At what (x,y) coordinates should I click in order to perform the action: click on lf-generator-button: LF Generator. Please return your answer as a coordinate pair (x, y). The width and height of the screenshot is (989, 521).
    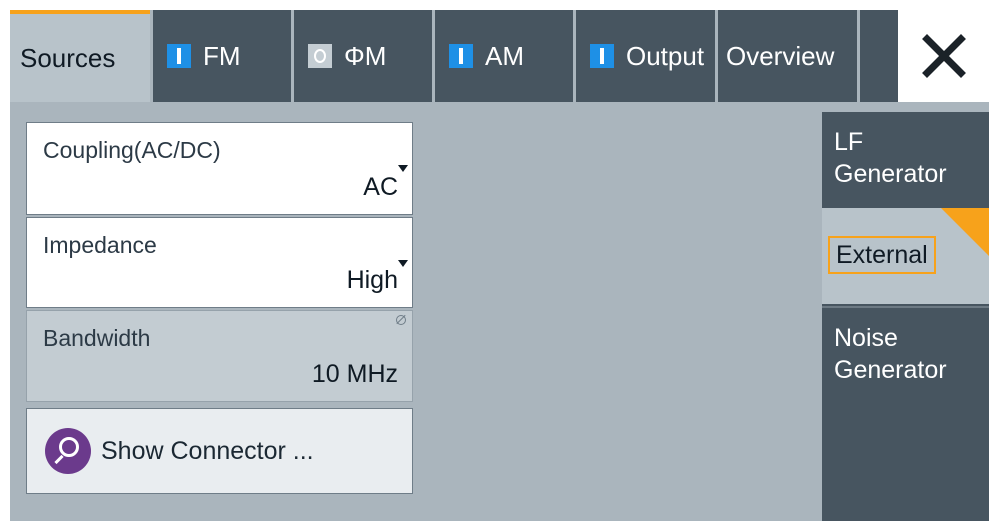
    Looking at the image, I should click on (905, 160).